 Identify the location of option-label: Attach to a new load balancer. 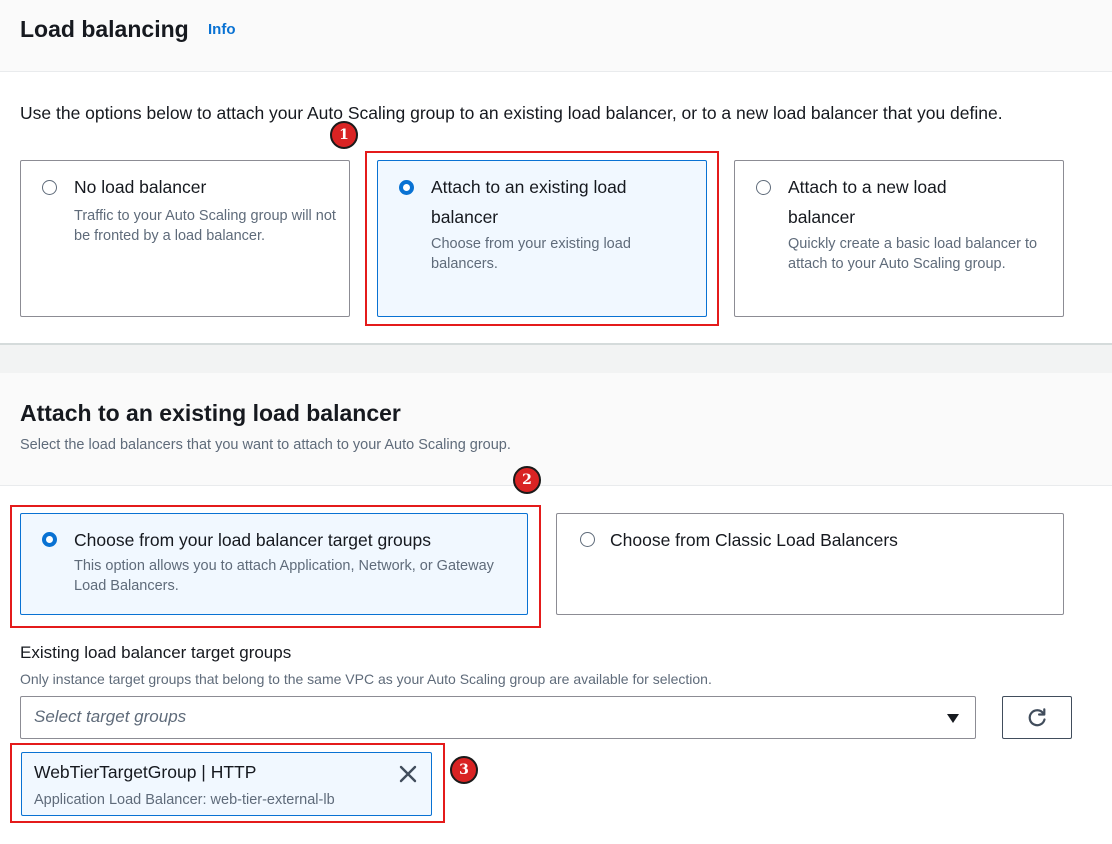
(867, 202).